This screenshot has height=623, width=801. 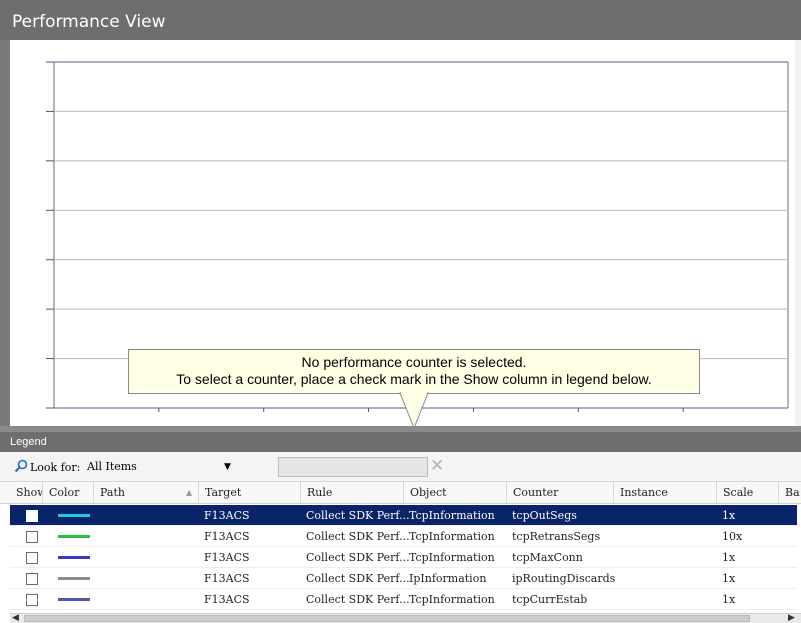 What do you see at coordinates (559, 493) in the screenshot?
I see `column-counter: Counter` at bounding box center [559, 493].